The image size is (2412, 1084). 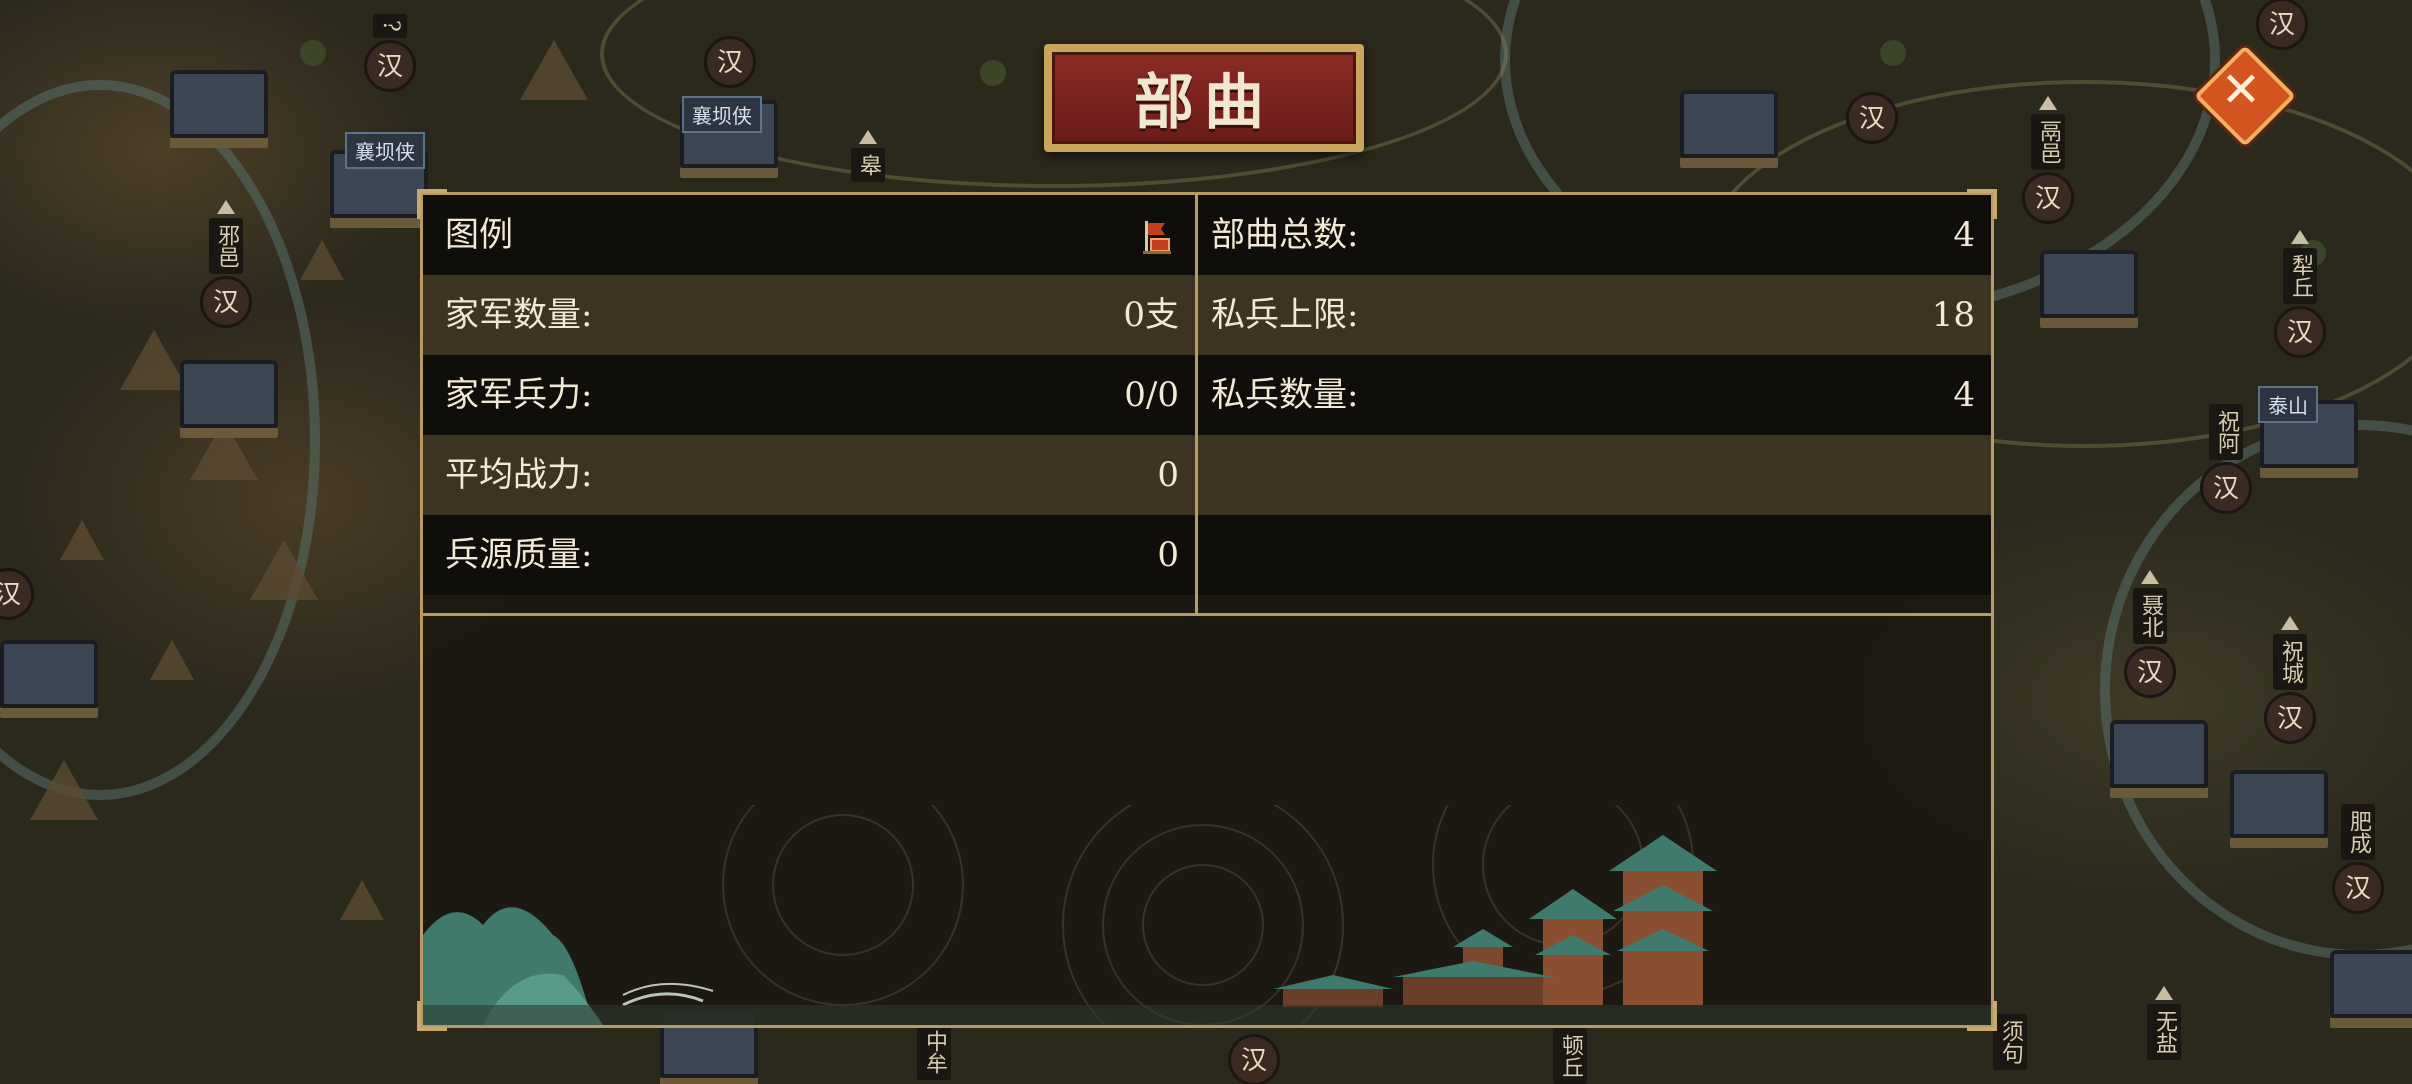 I want to click on map-city-marker: 祝城 汉, so click(x=2290, y=680).